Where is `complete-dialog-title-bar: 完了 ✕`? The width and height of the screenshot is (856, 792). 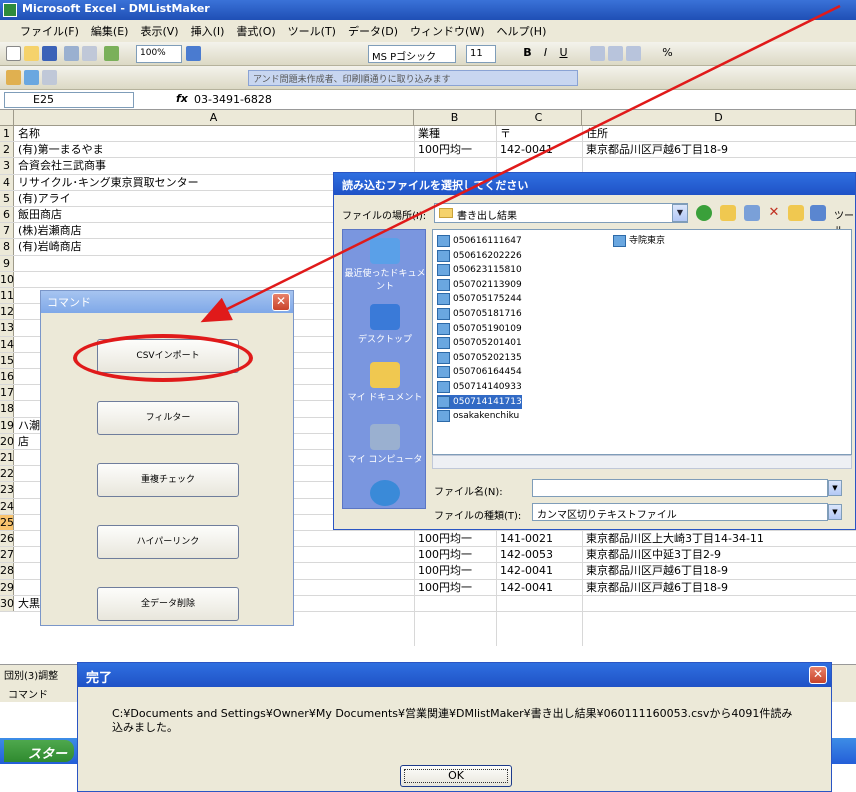 complete-dialog-title-bar: 完了 ✕ is located at coordinates (454, 675).